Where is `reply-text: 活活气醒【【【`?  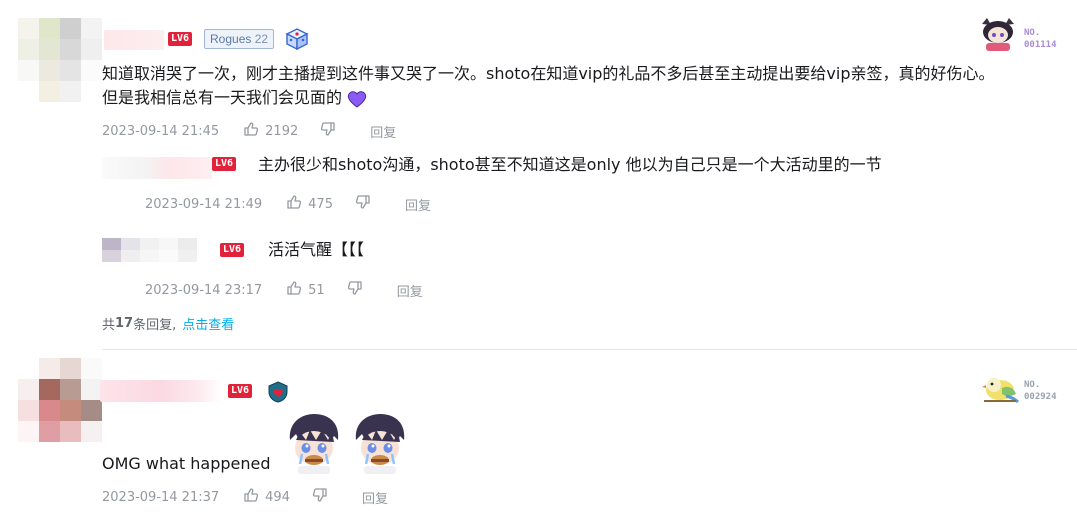
reply-text: 活活气醒【【【 is located at coordinates (316, 249).